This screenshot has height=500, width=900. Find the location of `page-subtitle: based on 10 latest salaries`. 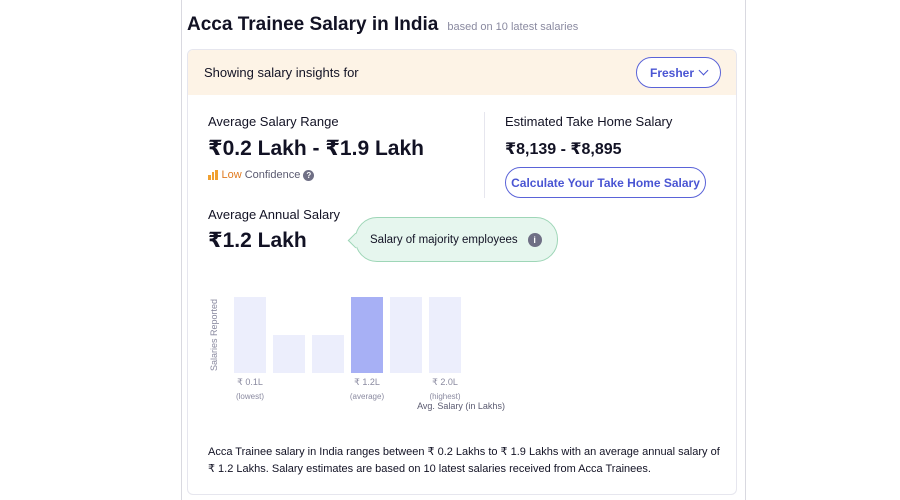

page-subtitle: based on 10 latest salaries is located at coordinates (513, 27).